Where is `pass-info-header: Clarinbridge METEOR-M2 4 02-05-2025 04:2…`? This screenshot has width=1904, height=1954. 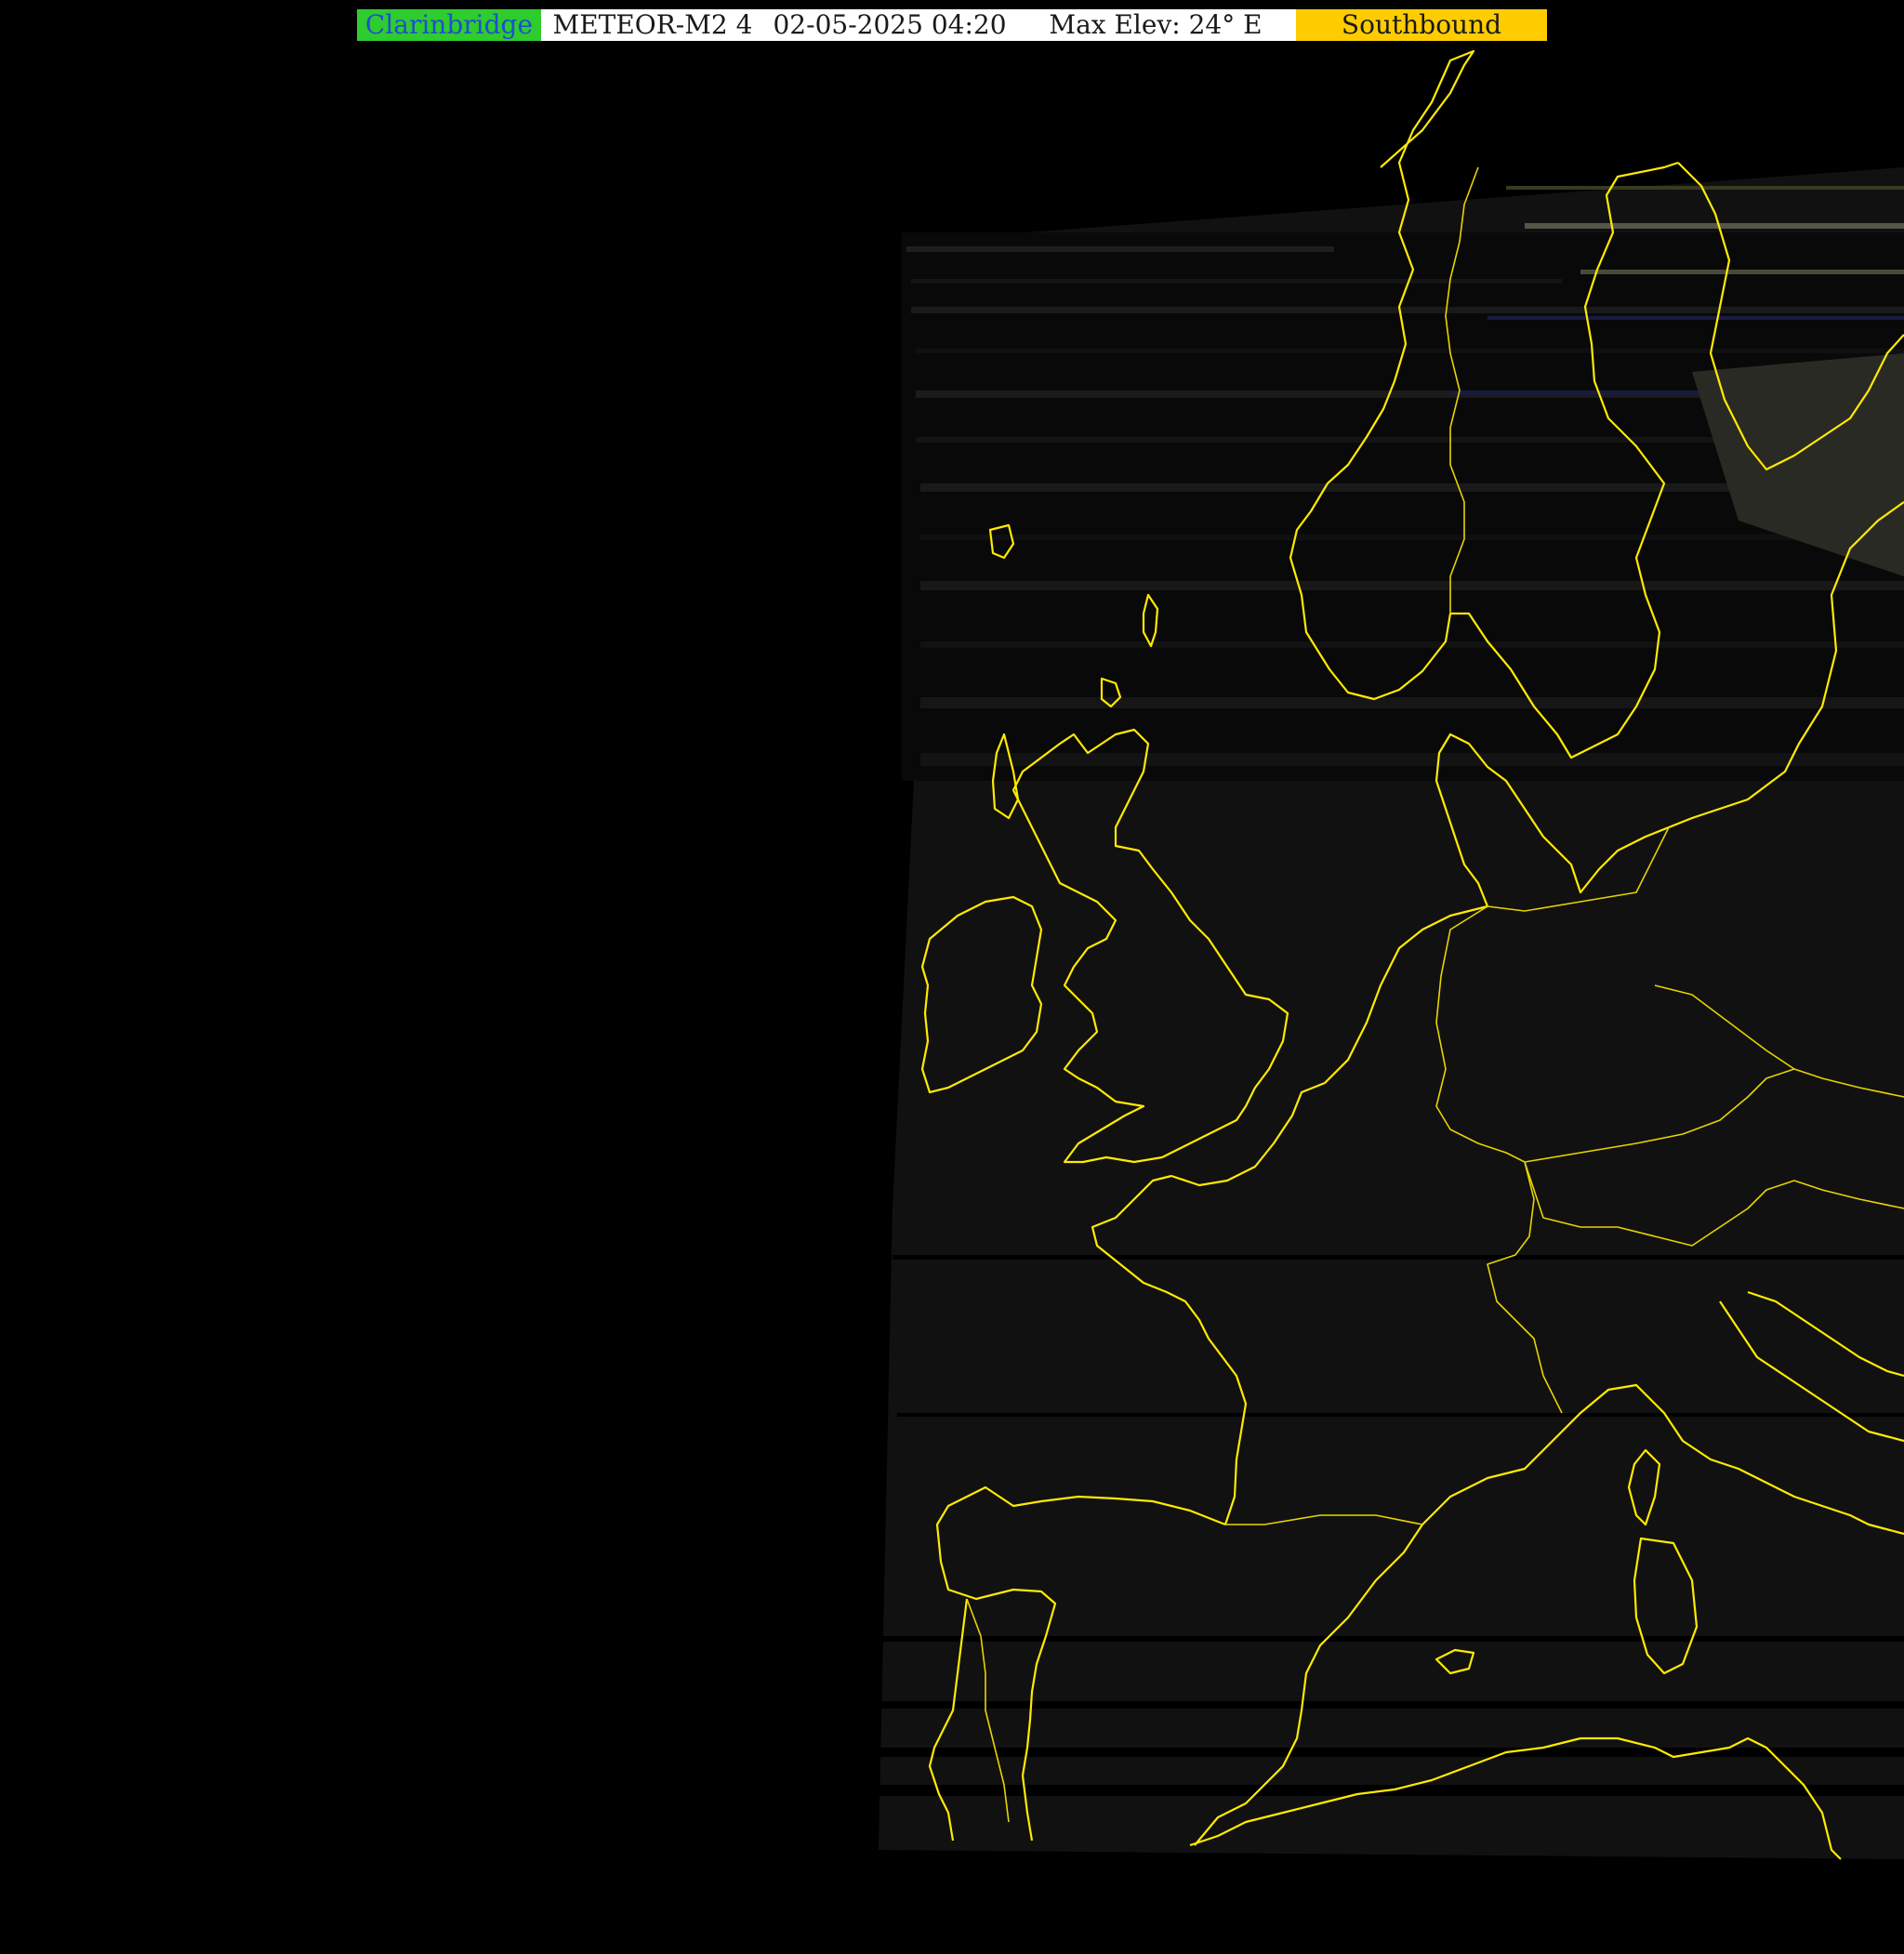 pass-info-header: Clarinbridge METEOR-M2 4 02-05-2025 04:2… is located at coordinates (952, 25).